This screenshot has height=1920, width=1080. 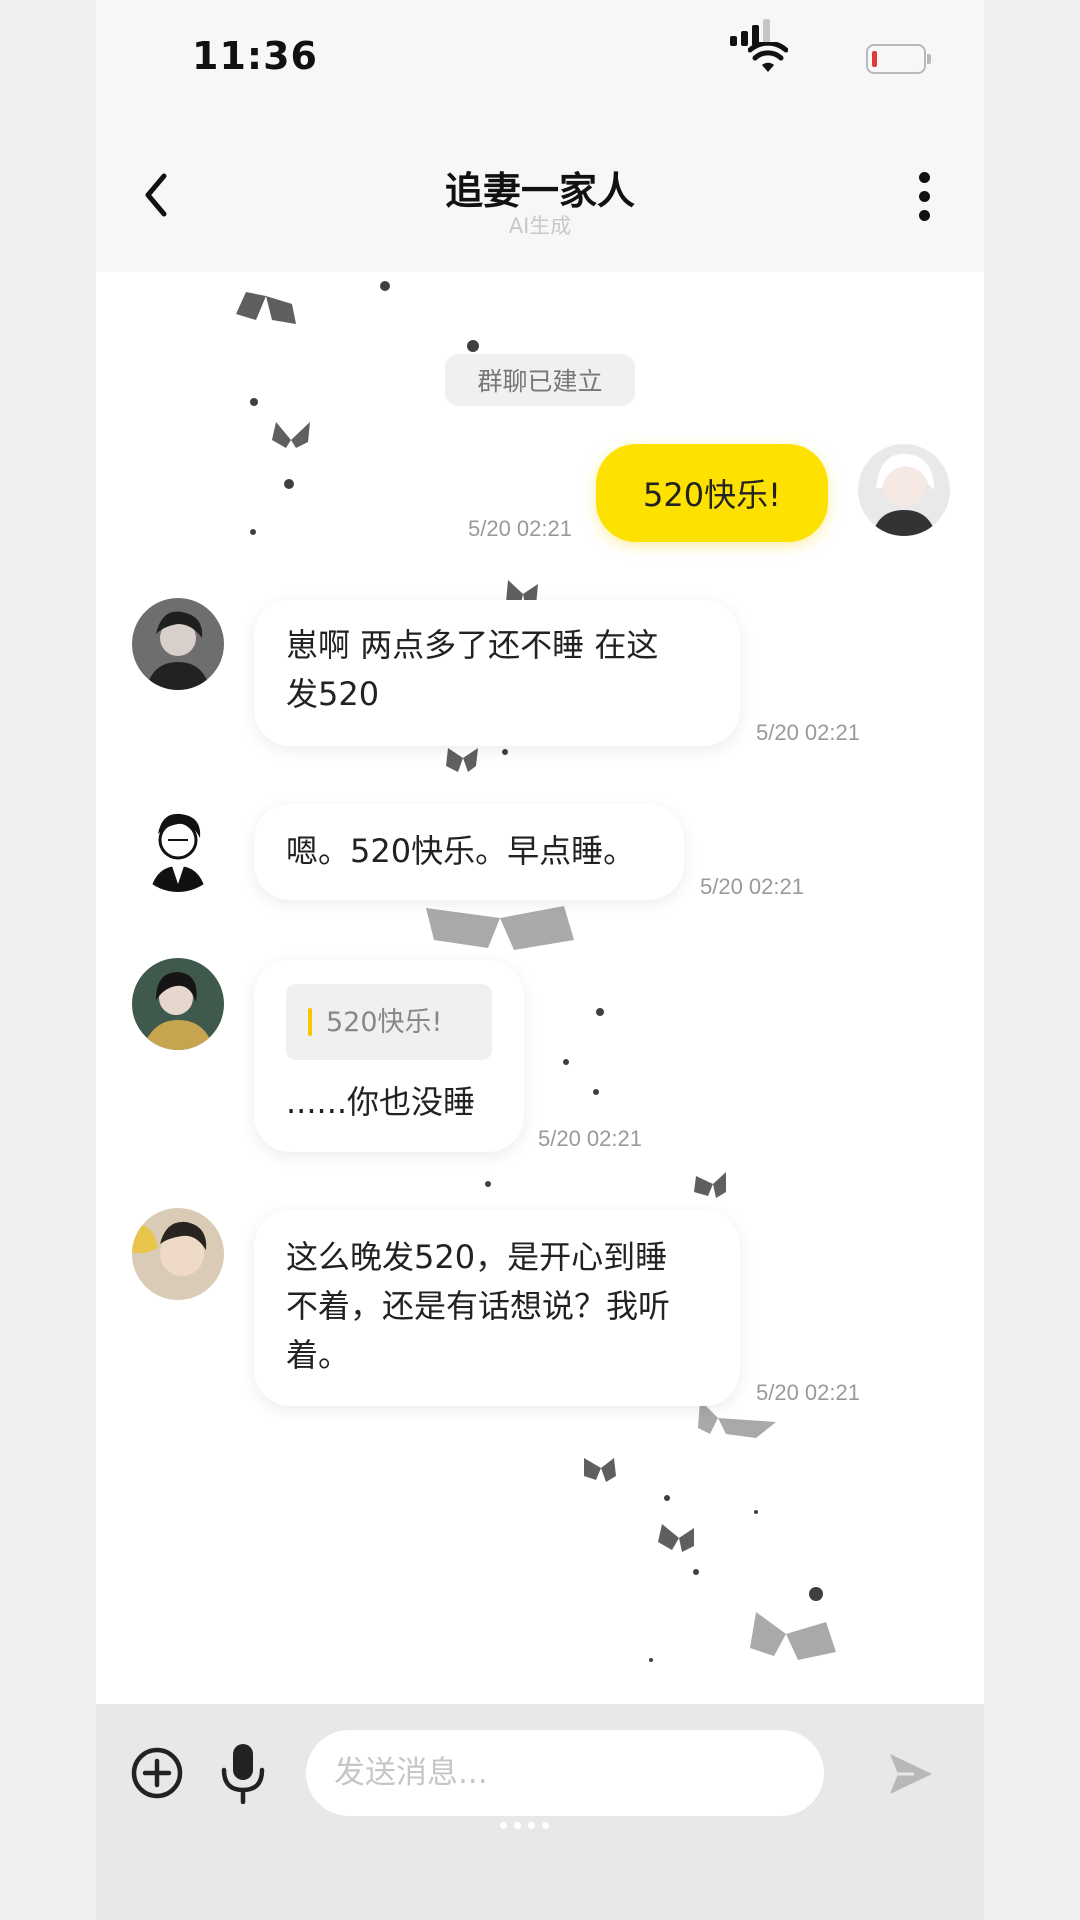 I want to click on message-text-line: 崽啊 两点多了还不睡 在这, so click(x=472, y=645).